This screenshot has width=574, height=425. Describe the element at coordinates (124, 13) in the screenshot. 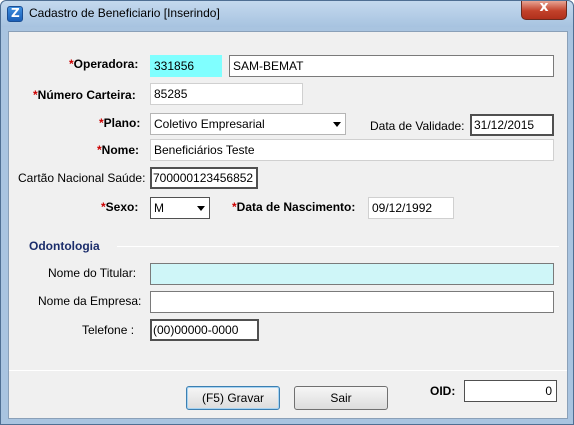

I see `window-title: Cadastro de Beneficiario [Inserindo]` at that location.